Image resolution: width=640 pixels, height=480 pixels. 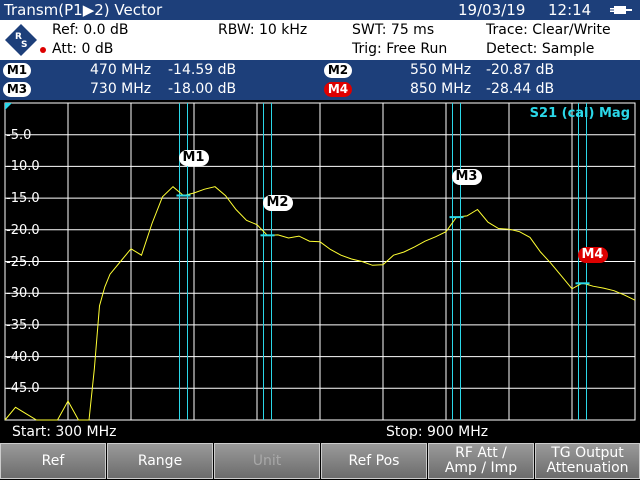 I want to click on softkey-unit: Unit, so click(x=267, y=461).